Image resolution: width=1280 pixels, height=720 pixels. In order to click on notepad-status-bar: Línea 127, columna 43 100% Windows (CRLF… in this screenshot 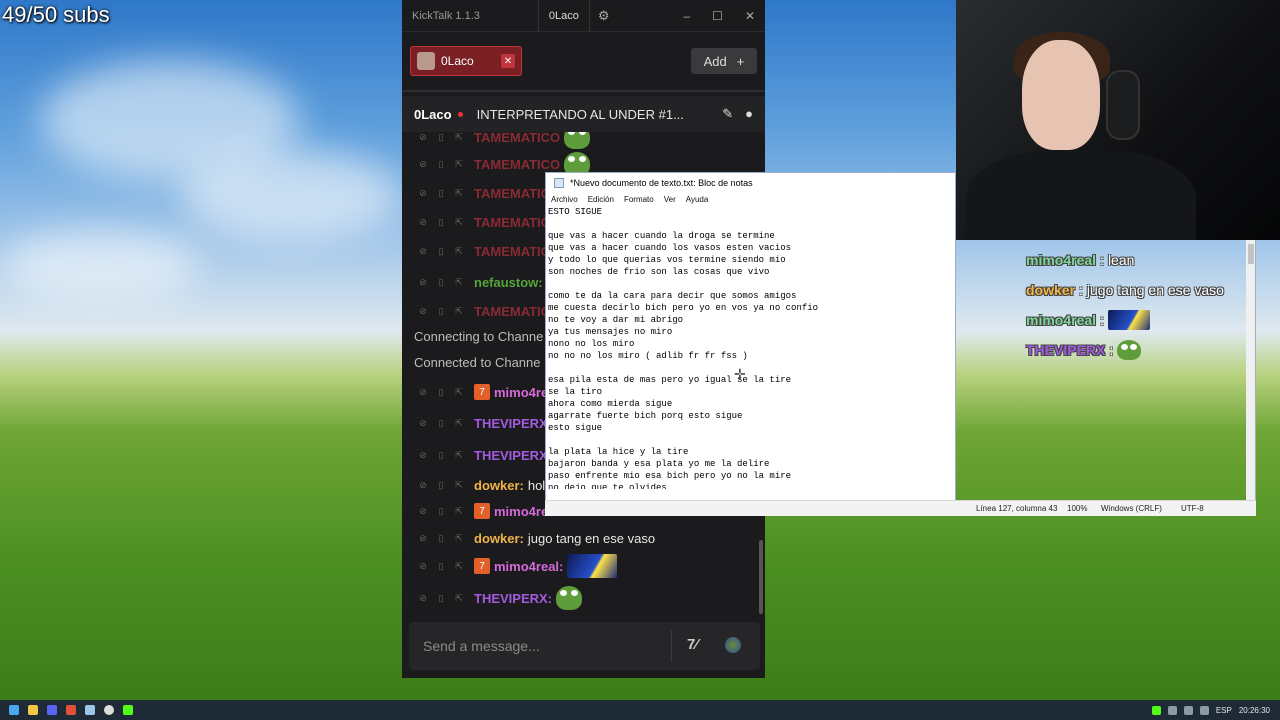, I will do `click(900, 508)`.